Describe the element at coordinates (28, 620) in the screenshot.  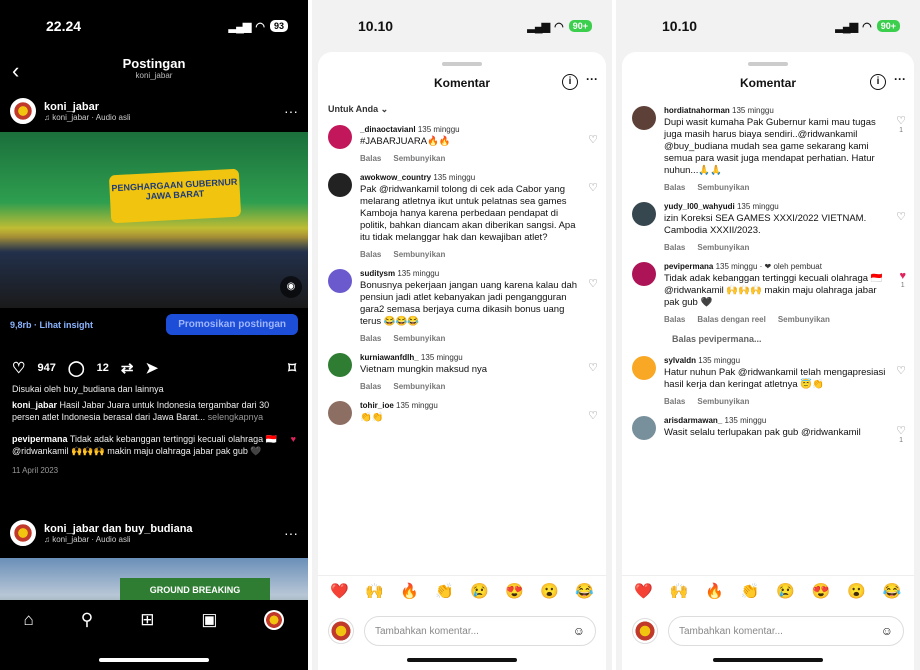
I see `home-icon: ⌂` at that location.